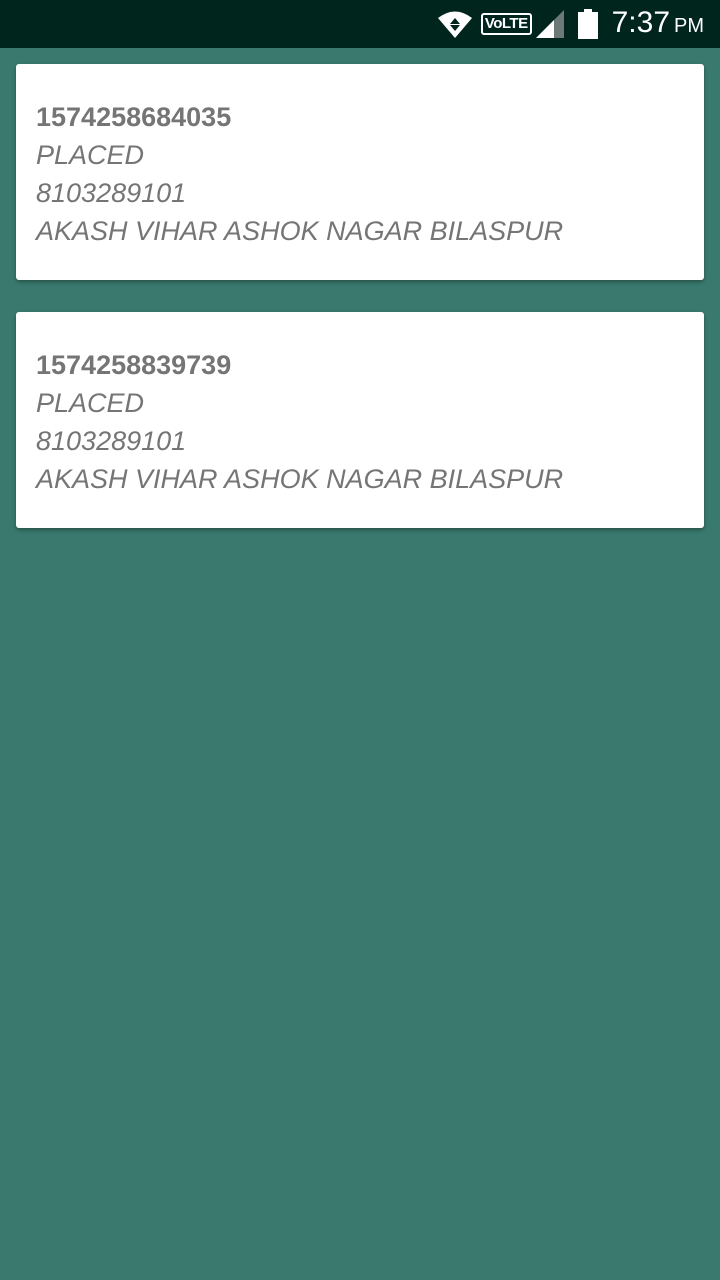 The width and height of the screenshot is (720, 1280). I want to click on status-icons: VoLTE 7:37 PM, so click(570, 24).